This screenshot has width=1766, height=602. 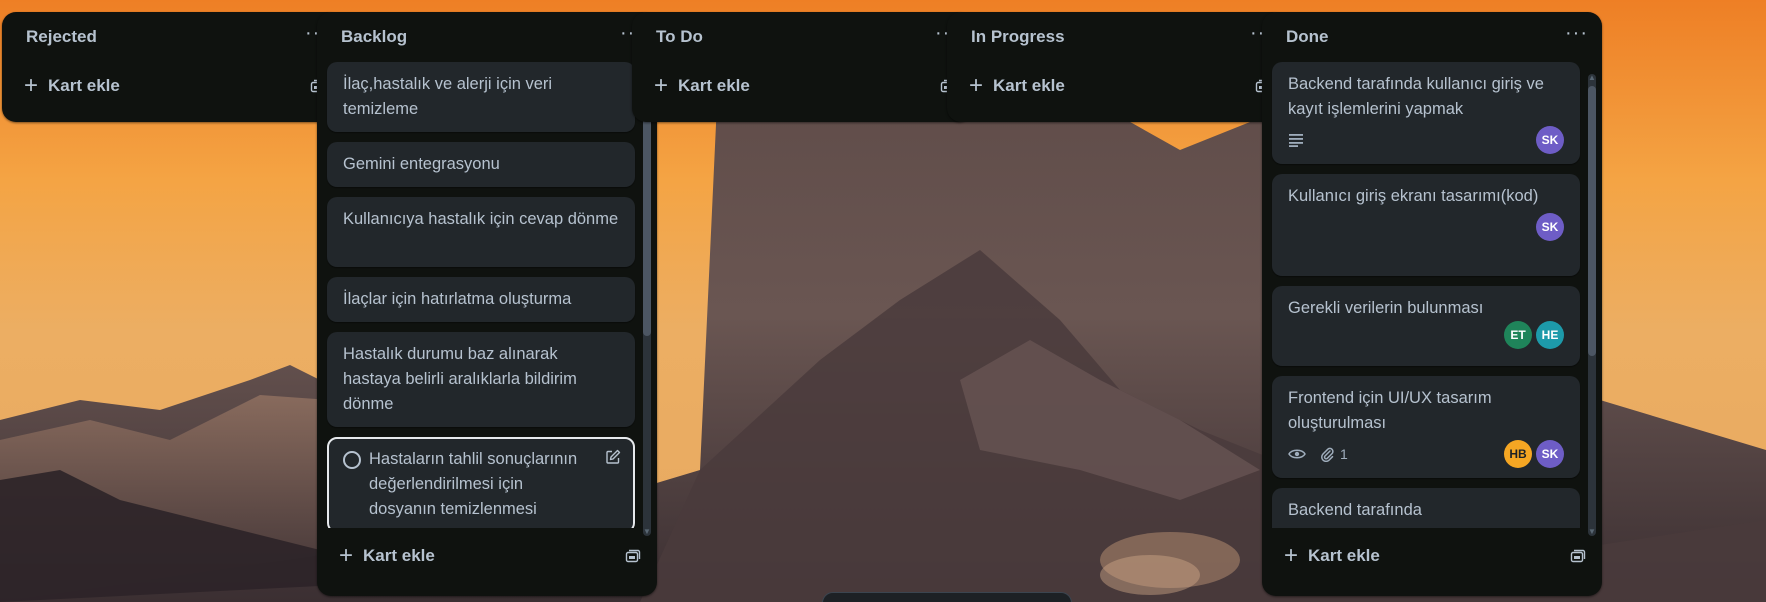 I want to click on avatar: HE, so click(x=1550, y=335).